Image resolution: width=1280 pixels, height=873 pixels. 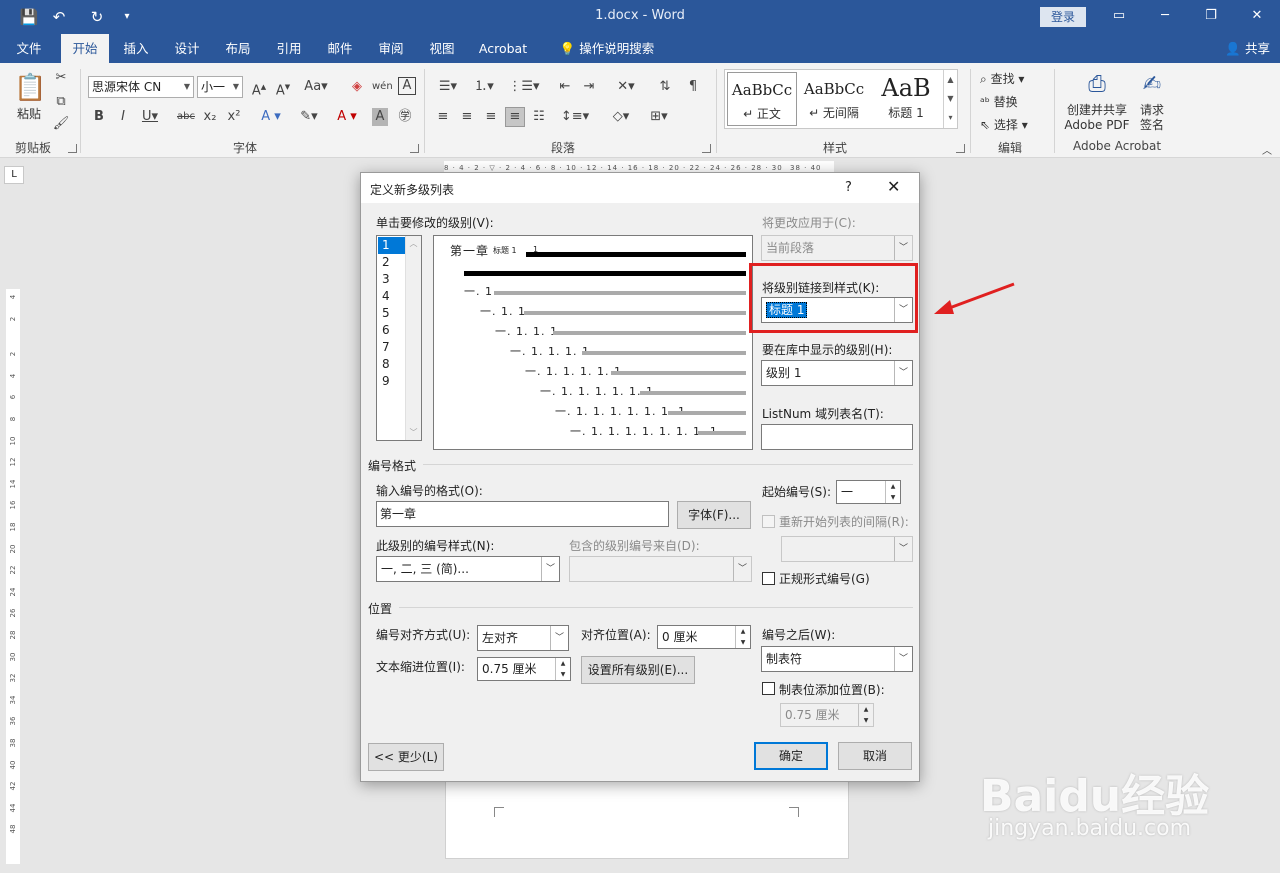 I want to click on save-icon: 💾, so click(x=29, y=17).